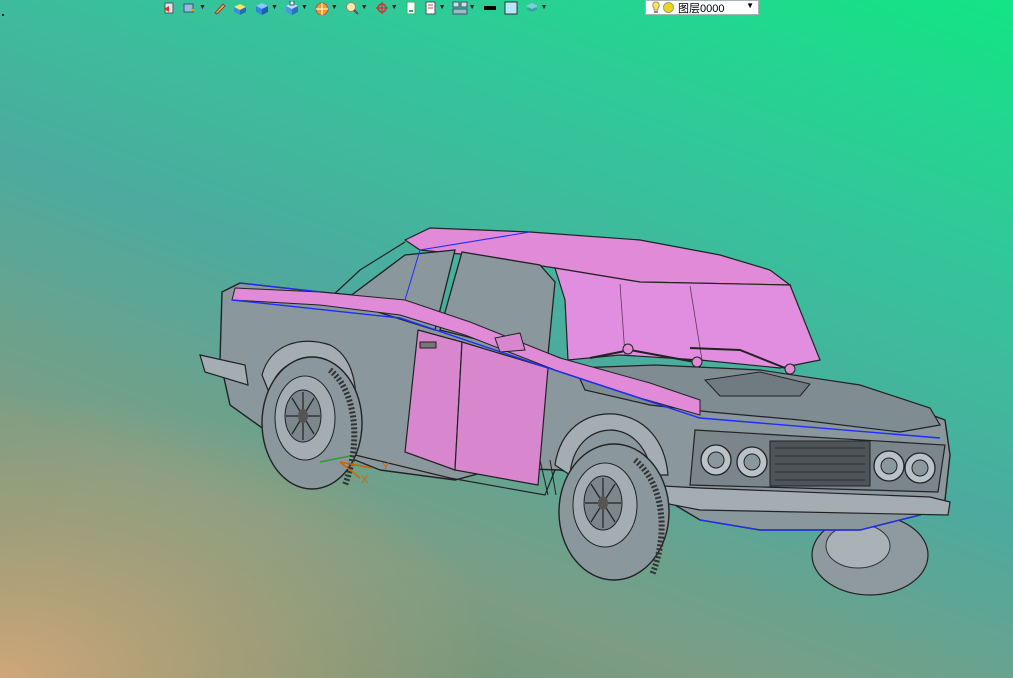 Image resolution: width=1013 pixels, height=678 pixels. Describe the element at coordinates (428, 345) in the screenshot. I see `door-handle` at that location.